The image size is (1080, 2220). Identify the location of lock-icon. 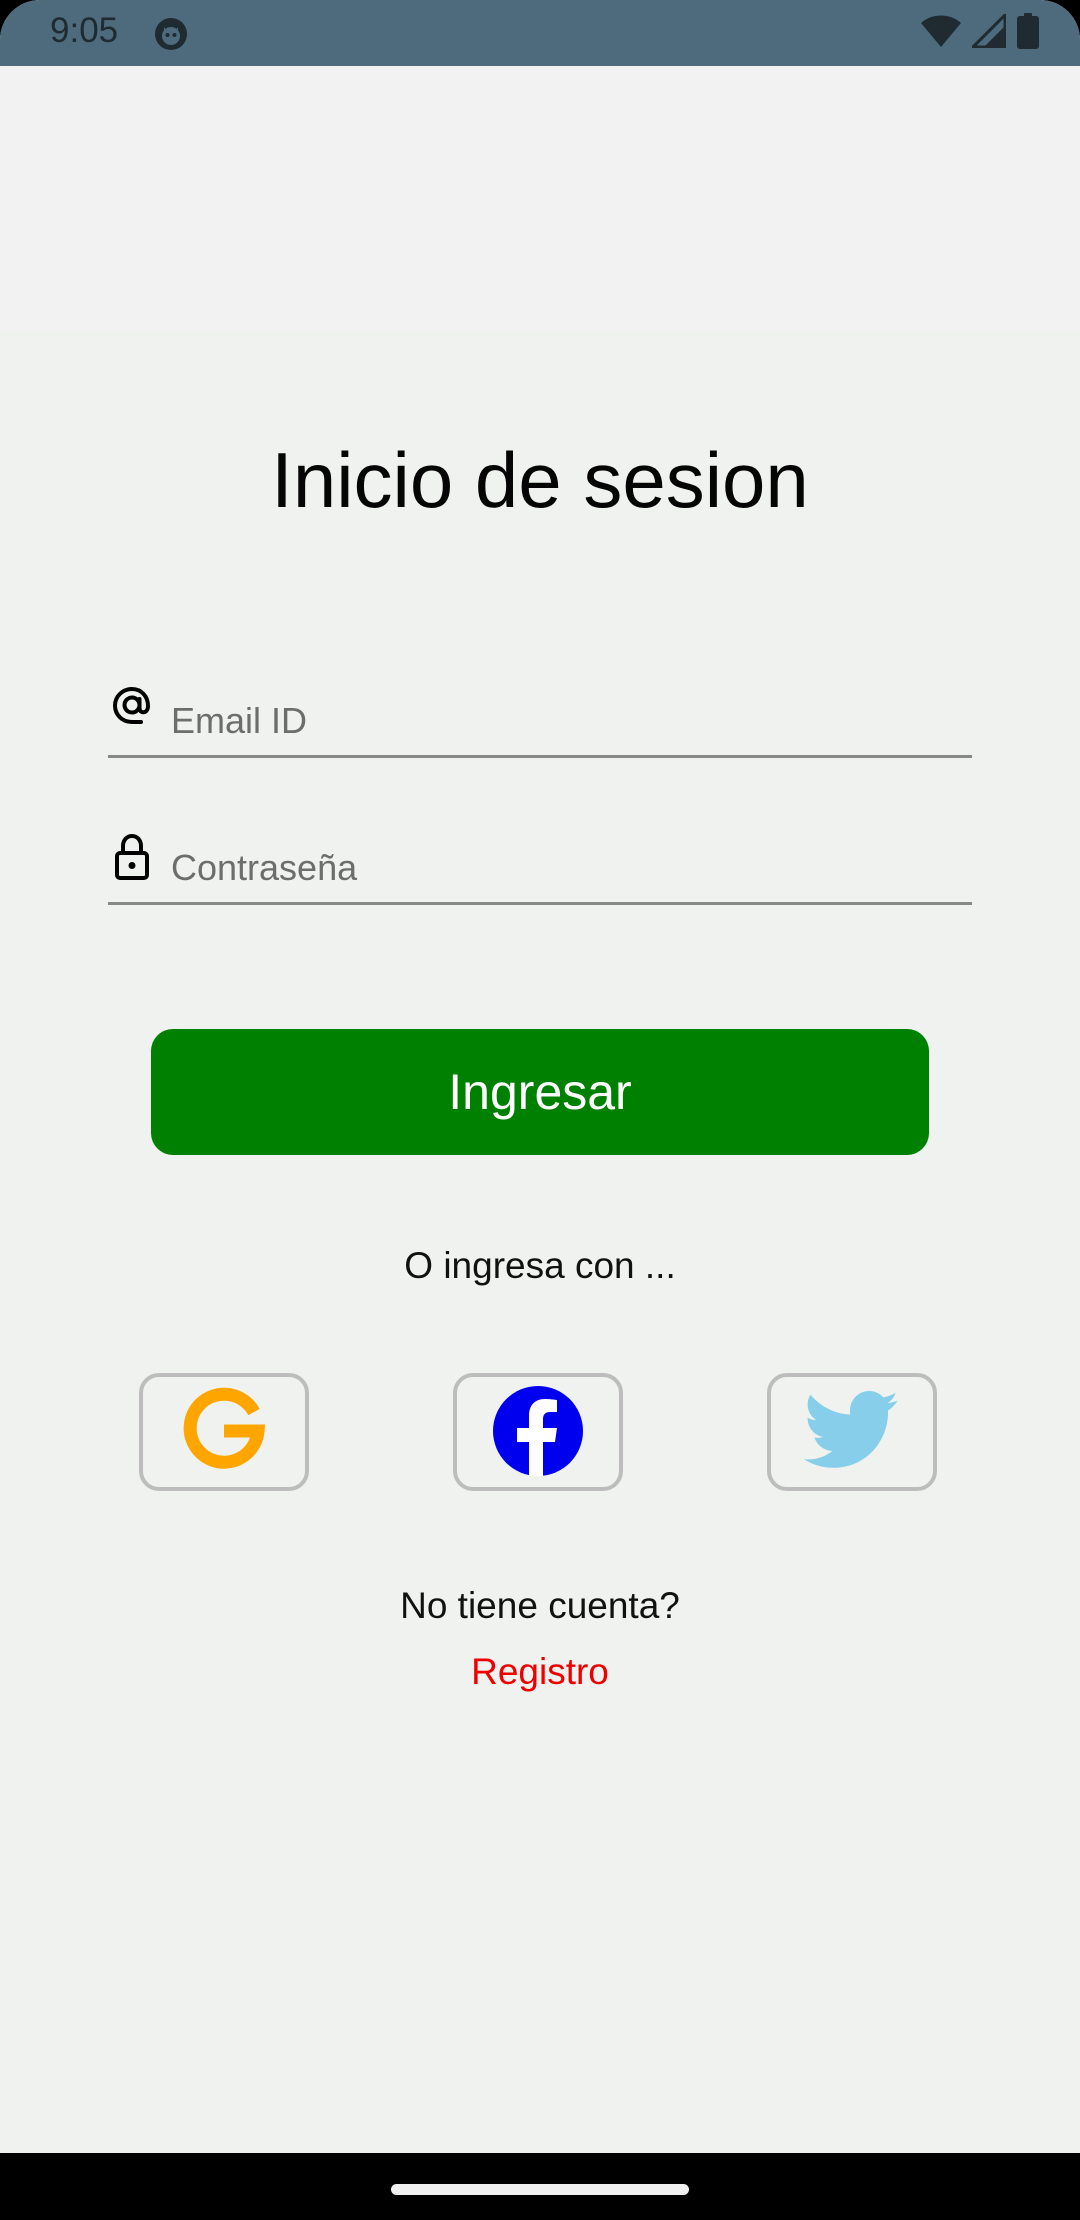
(132, 857).